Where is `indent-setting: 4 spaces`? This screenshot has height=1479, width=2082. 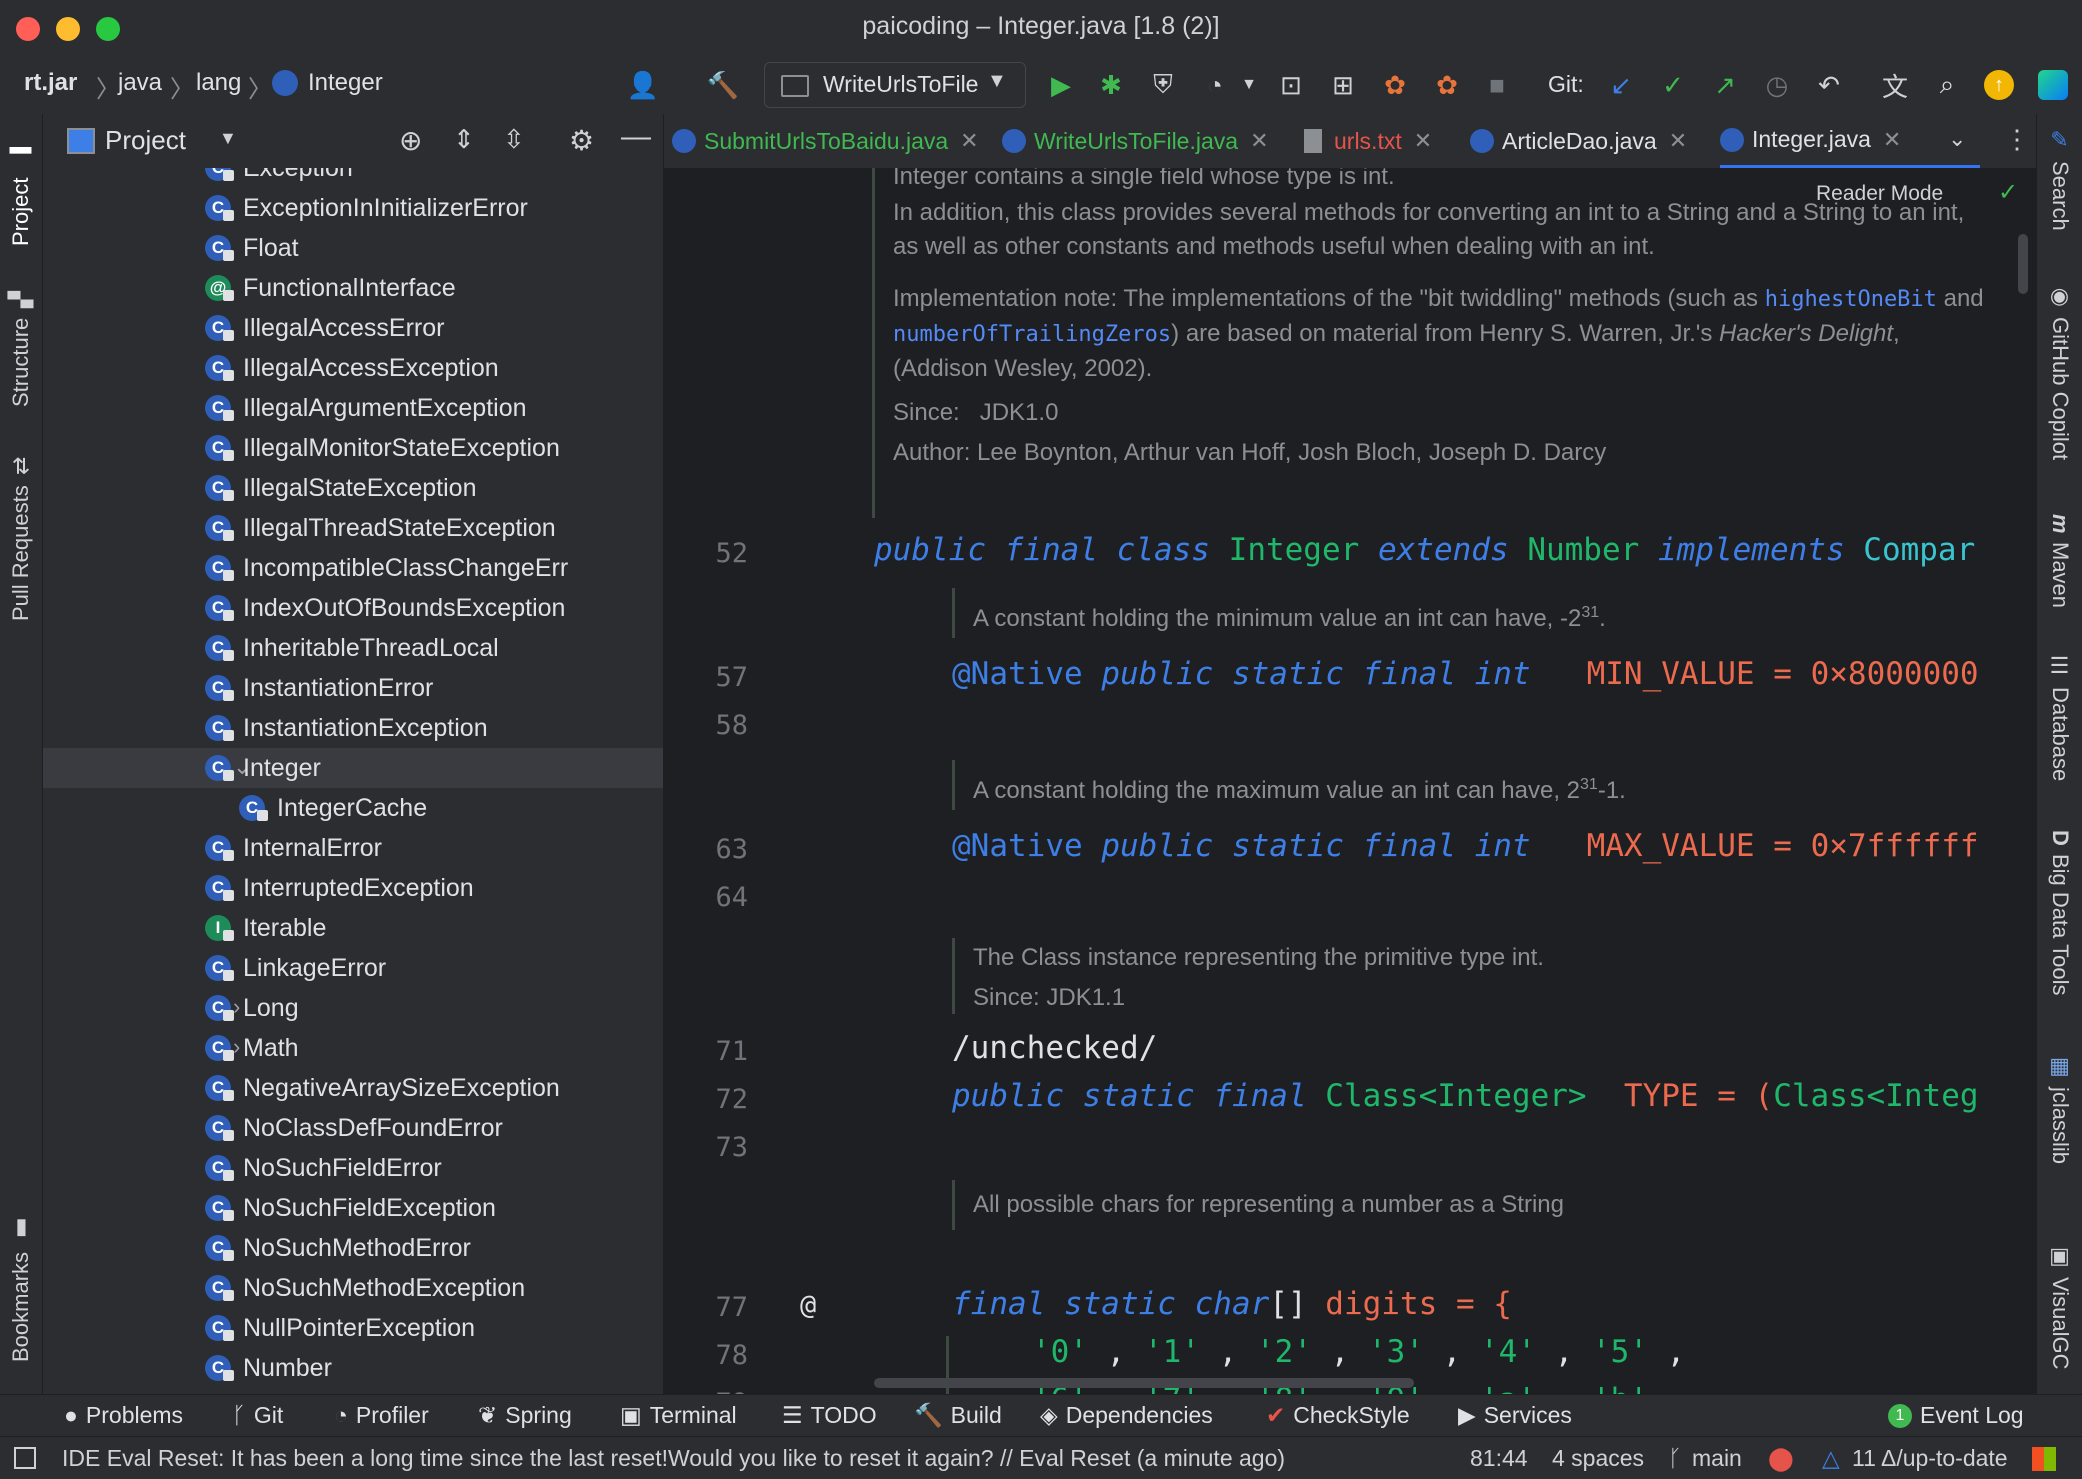 indent-setting: 4 spaces is located at coordinates (1598, 1458).